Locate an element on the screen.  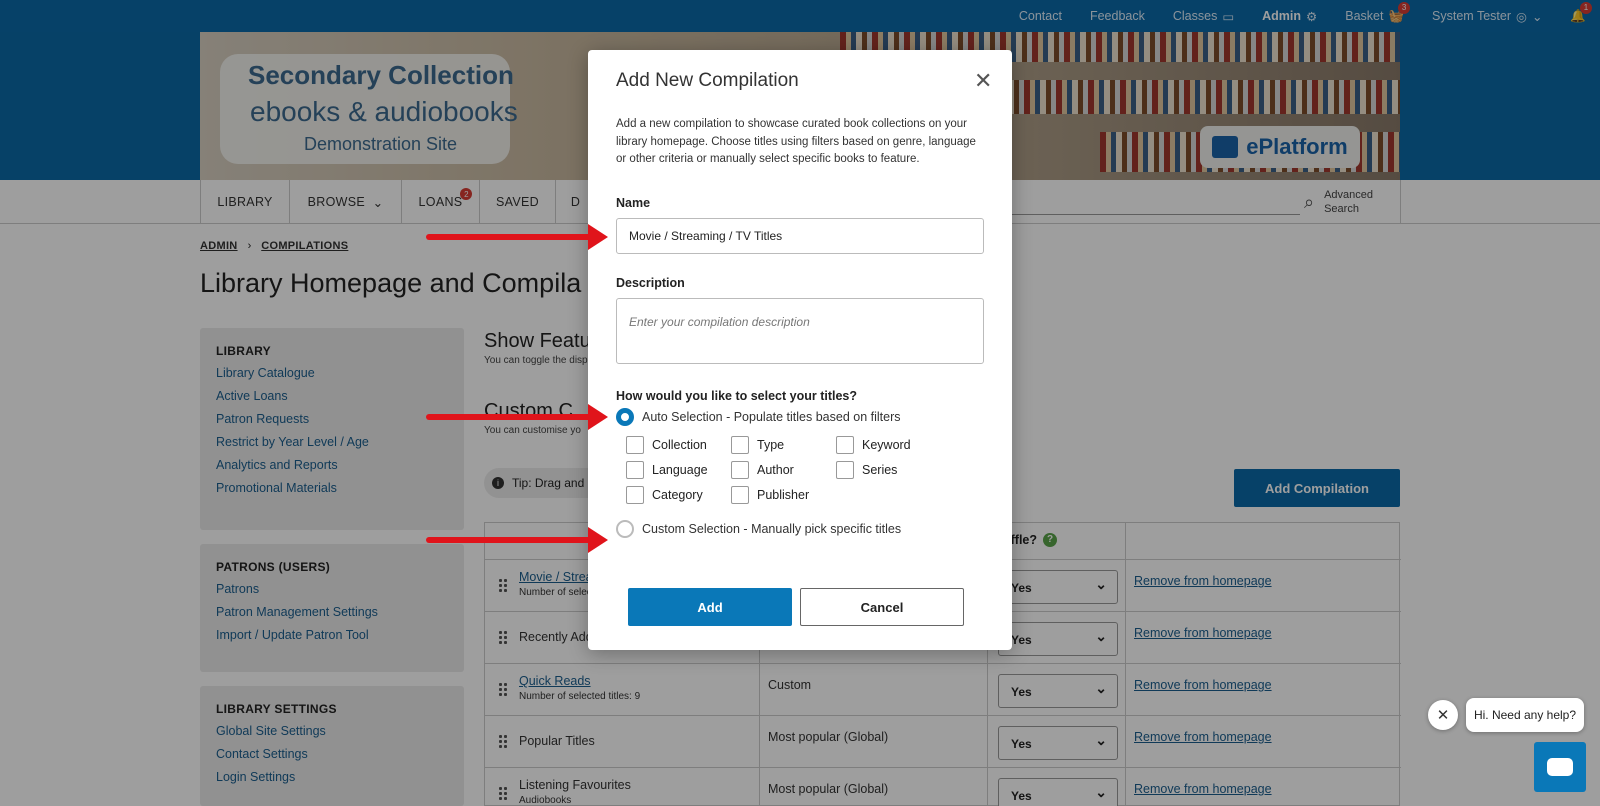
filter-label: Type is located at coordinates (771, 445).